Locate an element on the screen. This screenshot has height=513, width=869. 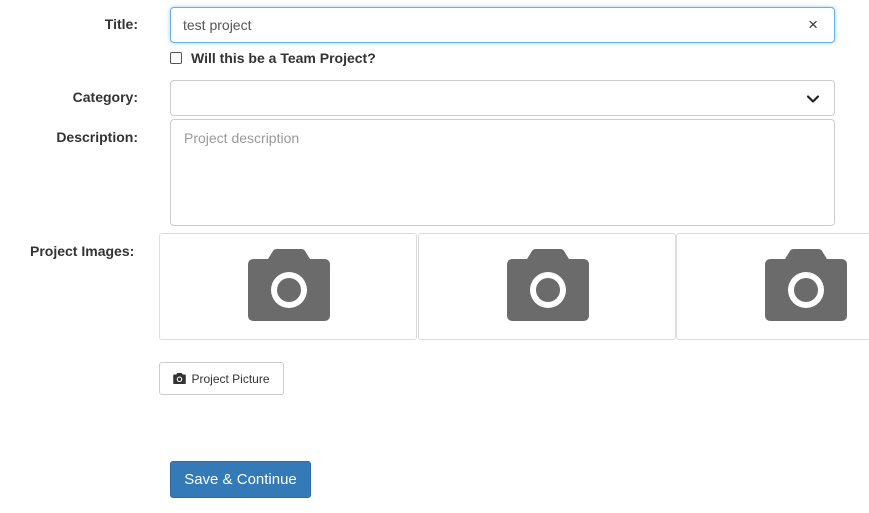
clear-icon: × is located at coordinates (813, 25).